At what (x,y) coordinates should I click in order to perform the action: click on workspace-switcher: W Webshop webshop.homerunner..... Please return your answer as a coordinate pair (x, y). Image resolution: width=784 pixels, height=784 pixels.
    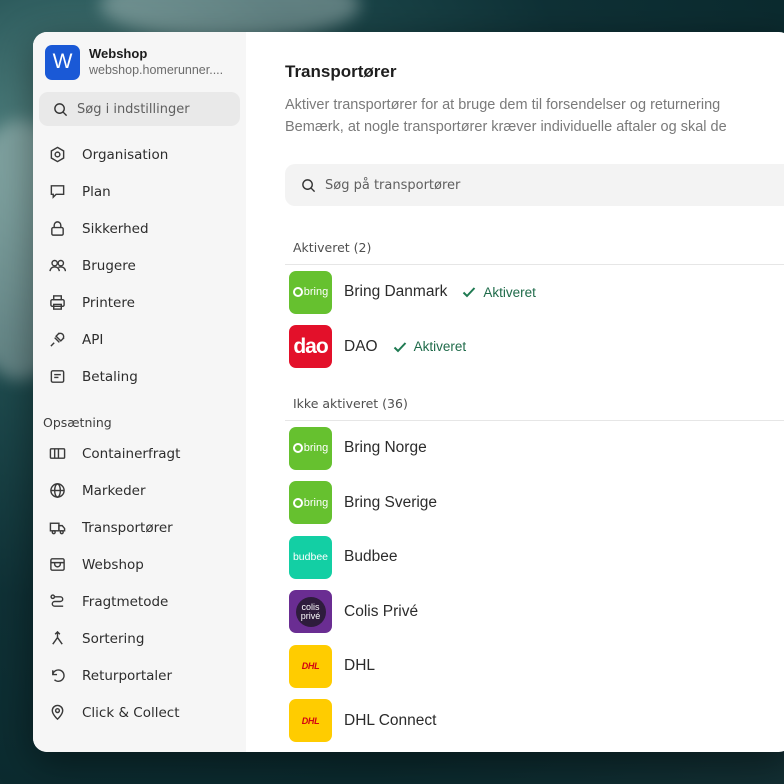
    Looking at the image, I should click on (139, 62).